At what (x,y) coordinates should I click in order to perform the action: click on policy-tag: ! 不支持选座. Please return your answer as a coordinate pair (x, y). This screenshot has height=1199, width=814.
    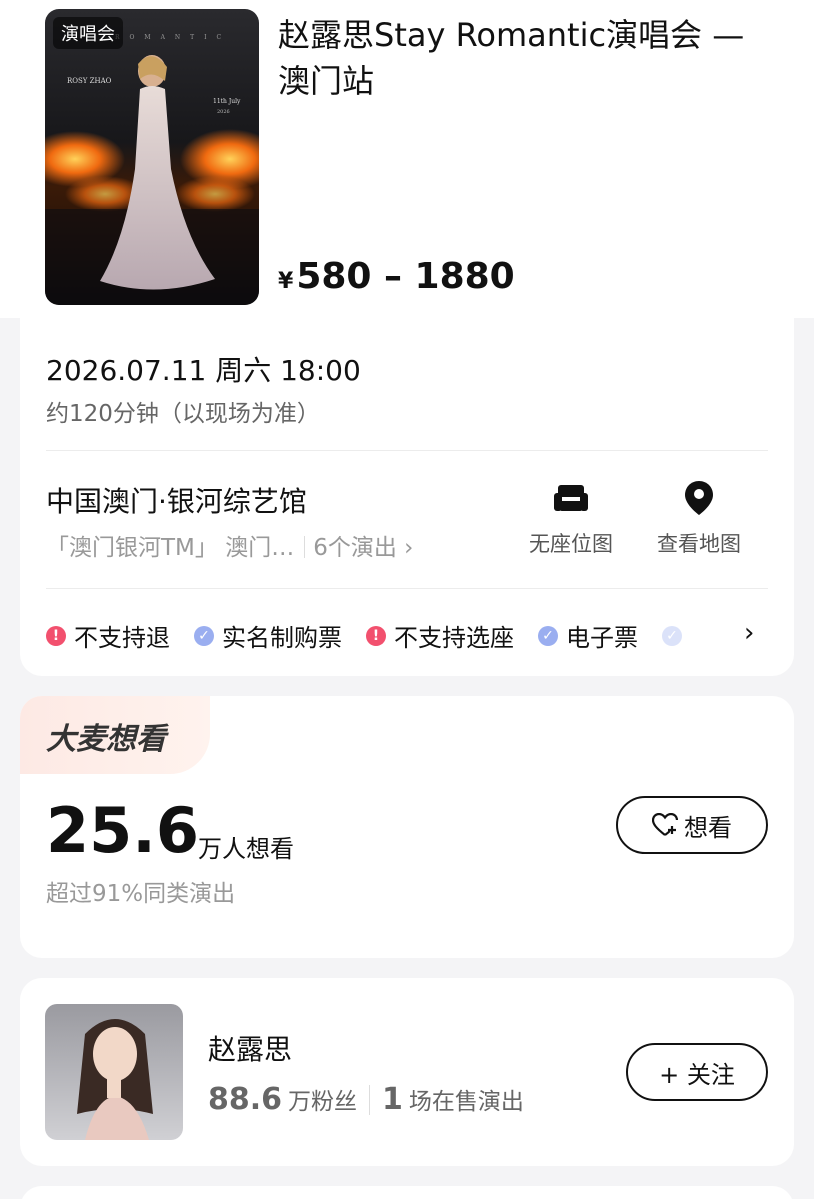
    Looking at the image, I should click on (440, 635).